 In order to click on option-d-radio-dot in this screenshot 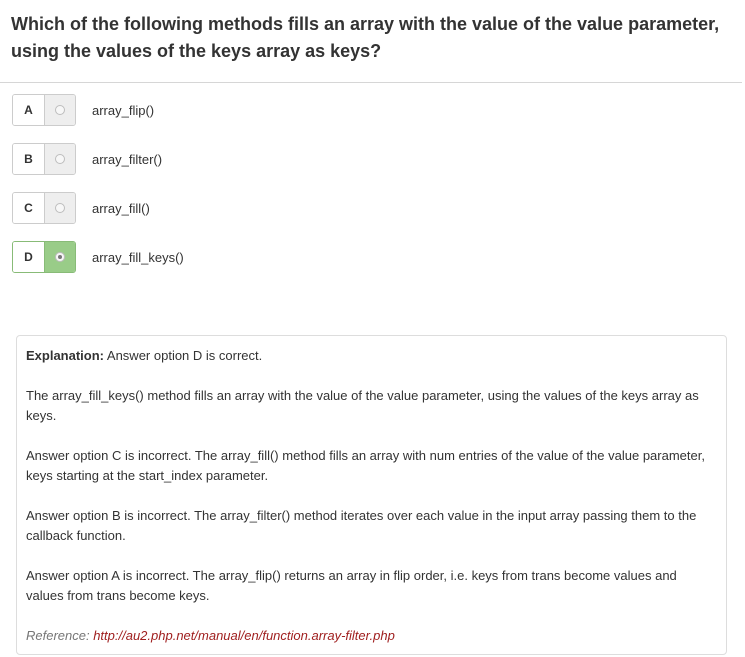, I will do `click(60, 257)`.